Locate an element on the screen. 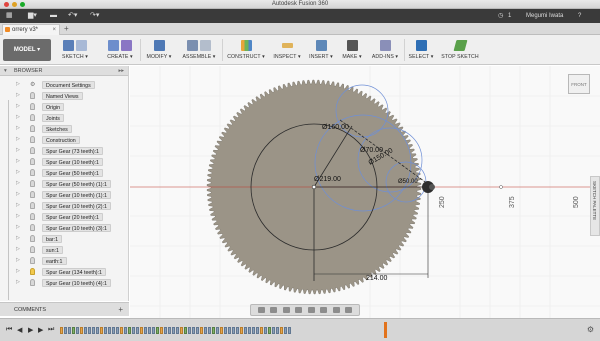  modify-group: MODIFY ▾ is located at coordinates (159, 50).